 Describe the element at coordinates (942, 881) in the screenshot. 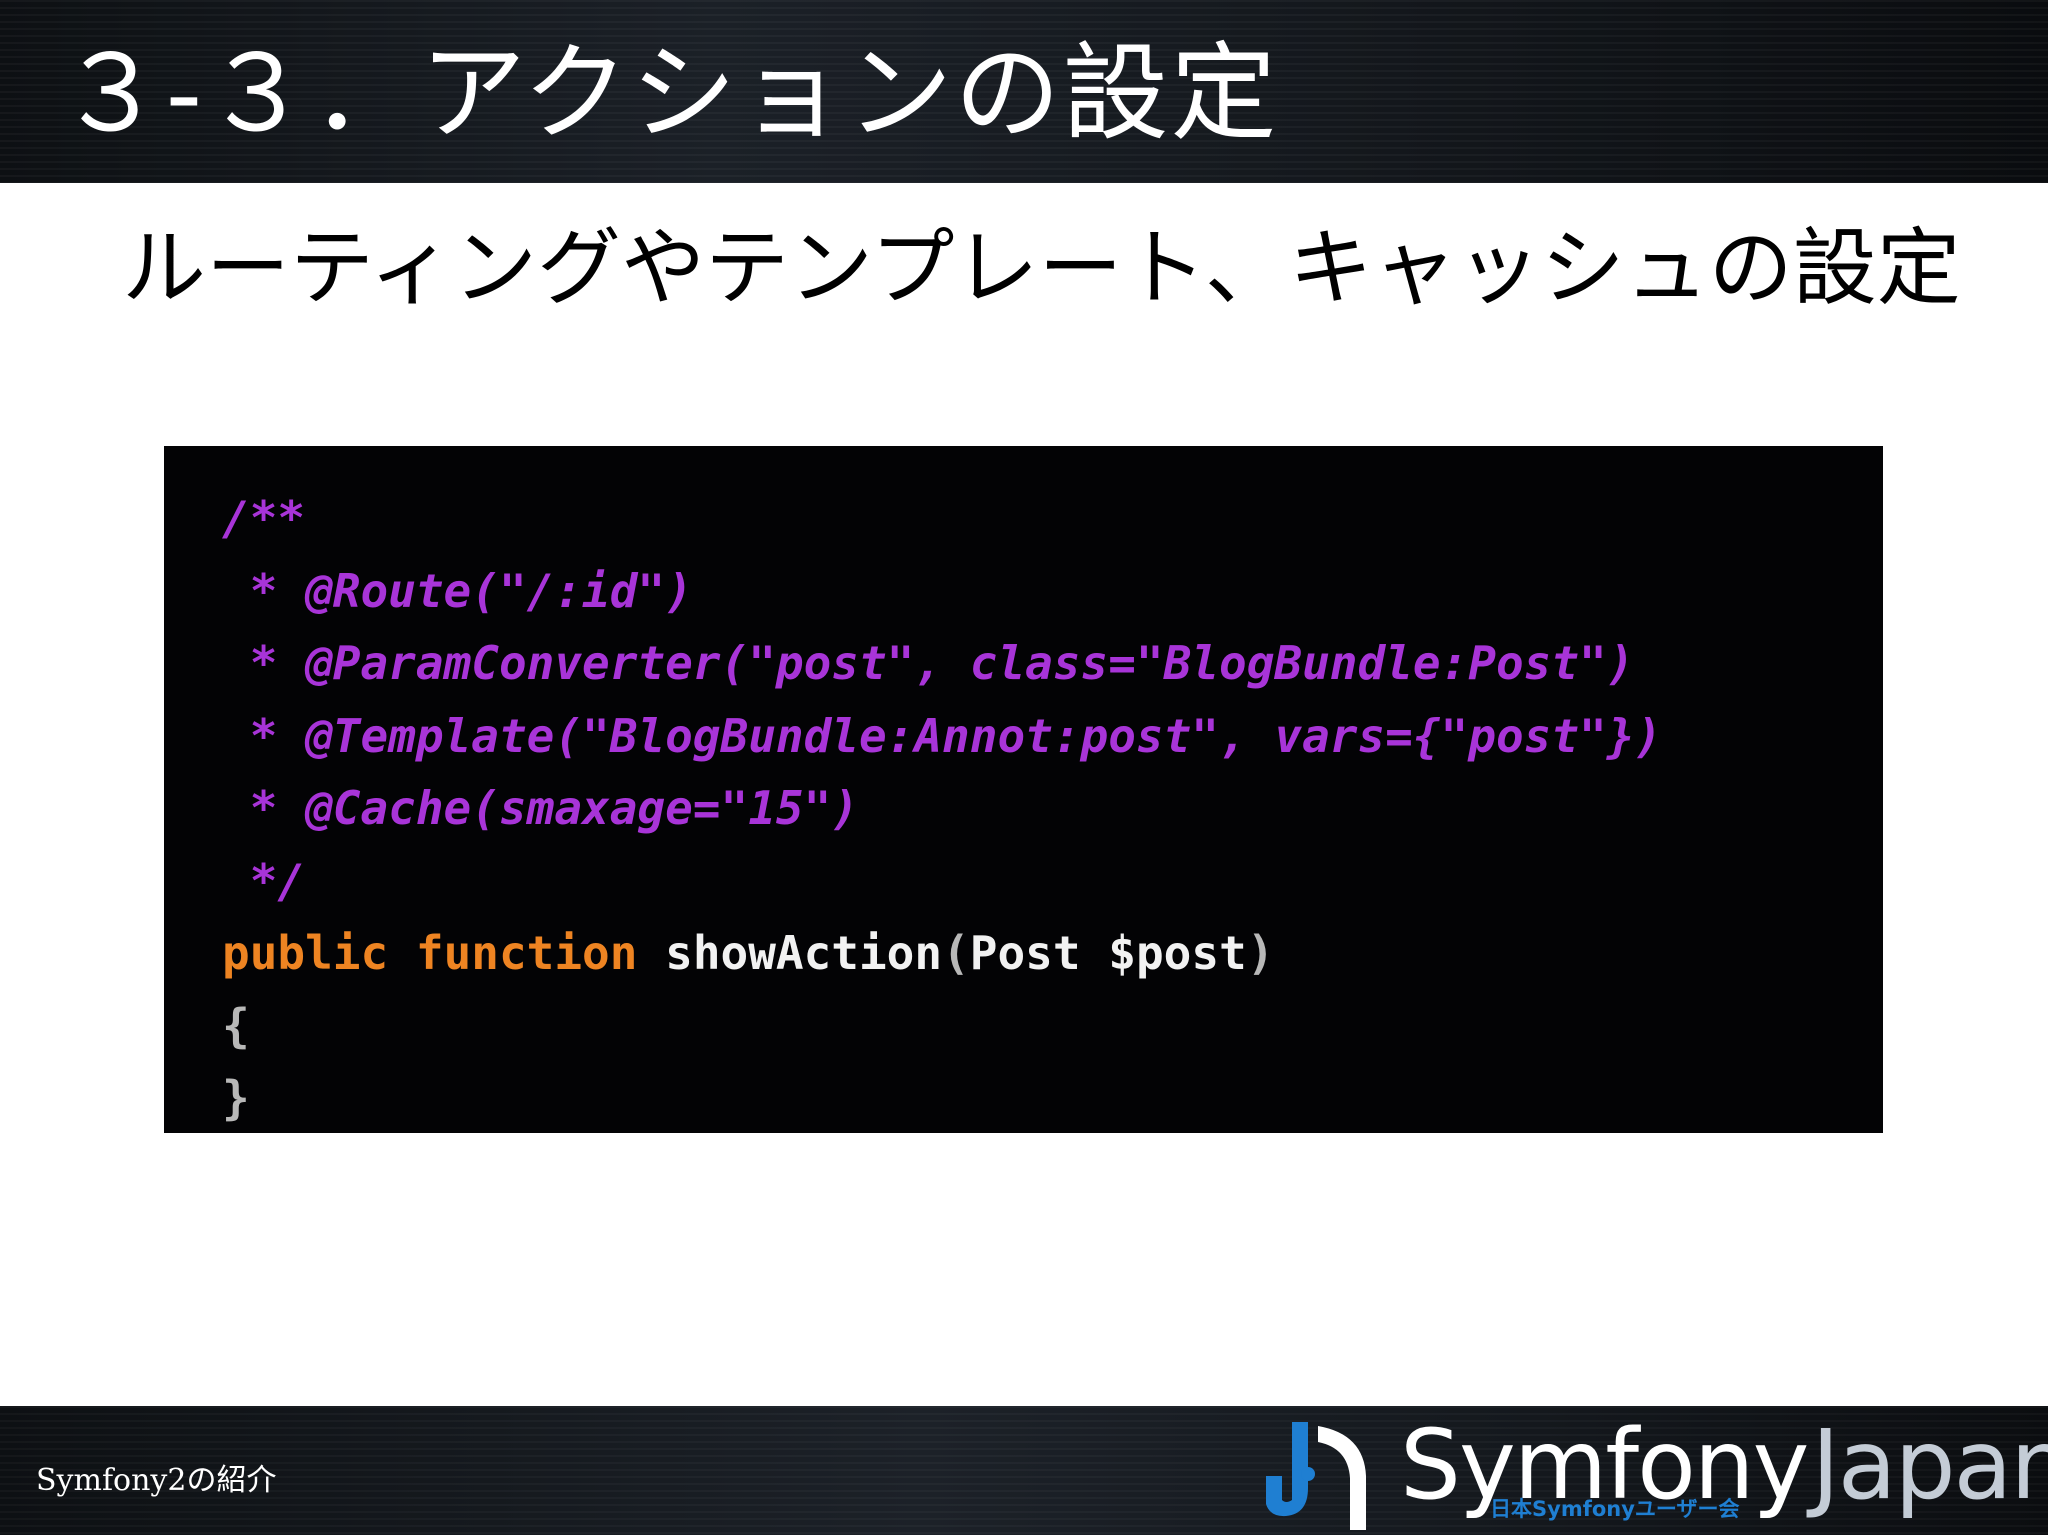

I see `code-line: */` at that location.